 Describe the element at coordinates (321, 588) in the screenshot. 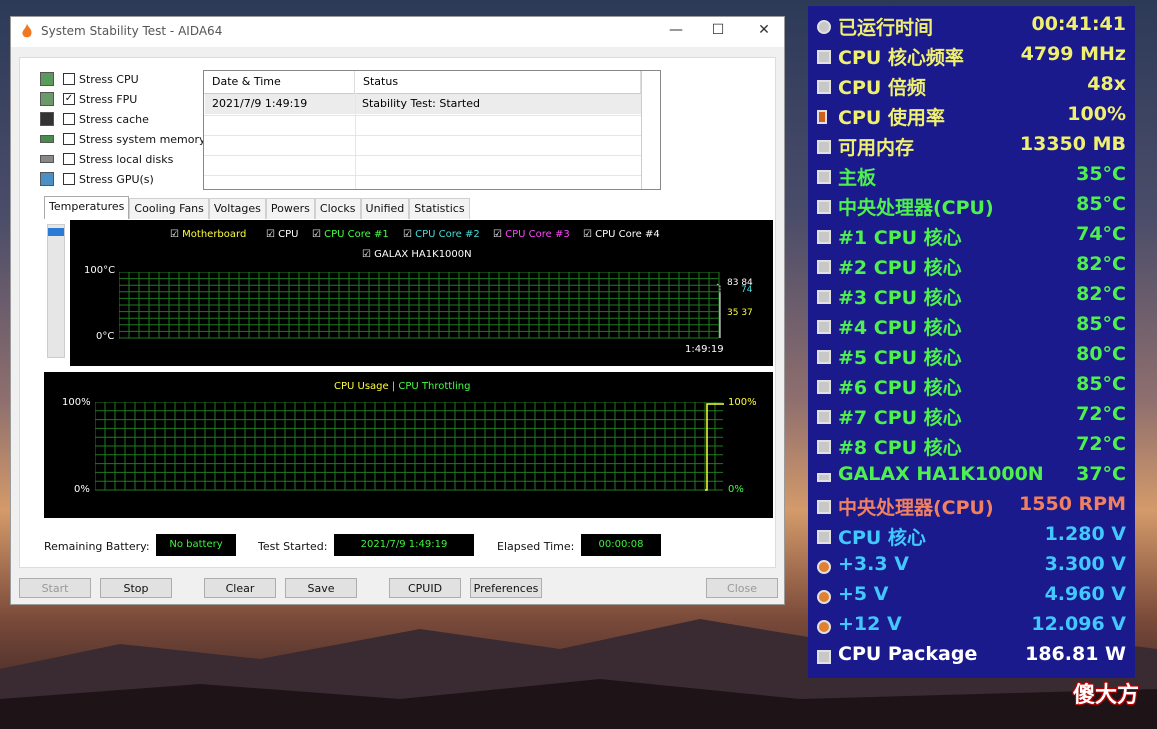

I see `save-button: Save` at that location.